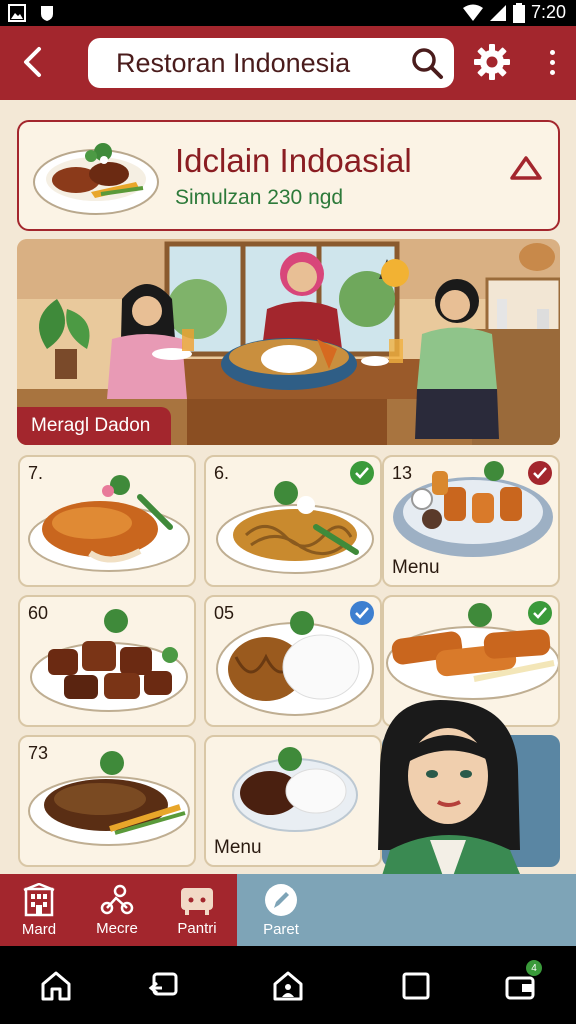 The image size is (576, 1024). Describe the element at coordinates (96, 179) in the screenshot. I see `dish-thumbnail` at that location.